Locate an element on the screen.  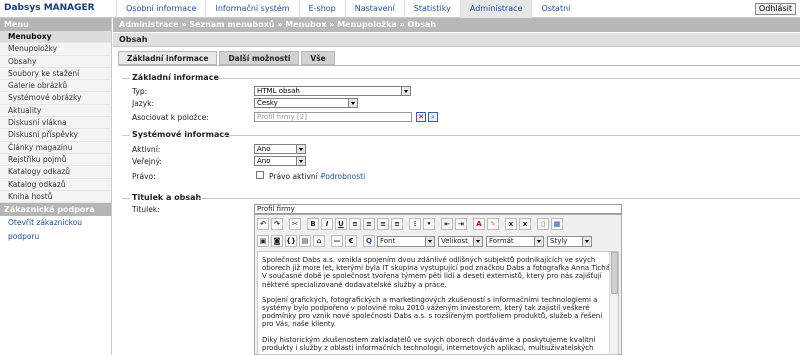
lang-value: Česky is located at coordinates (267, 103).